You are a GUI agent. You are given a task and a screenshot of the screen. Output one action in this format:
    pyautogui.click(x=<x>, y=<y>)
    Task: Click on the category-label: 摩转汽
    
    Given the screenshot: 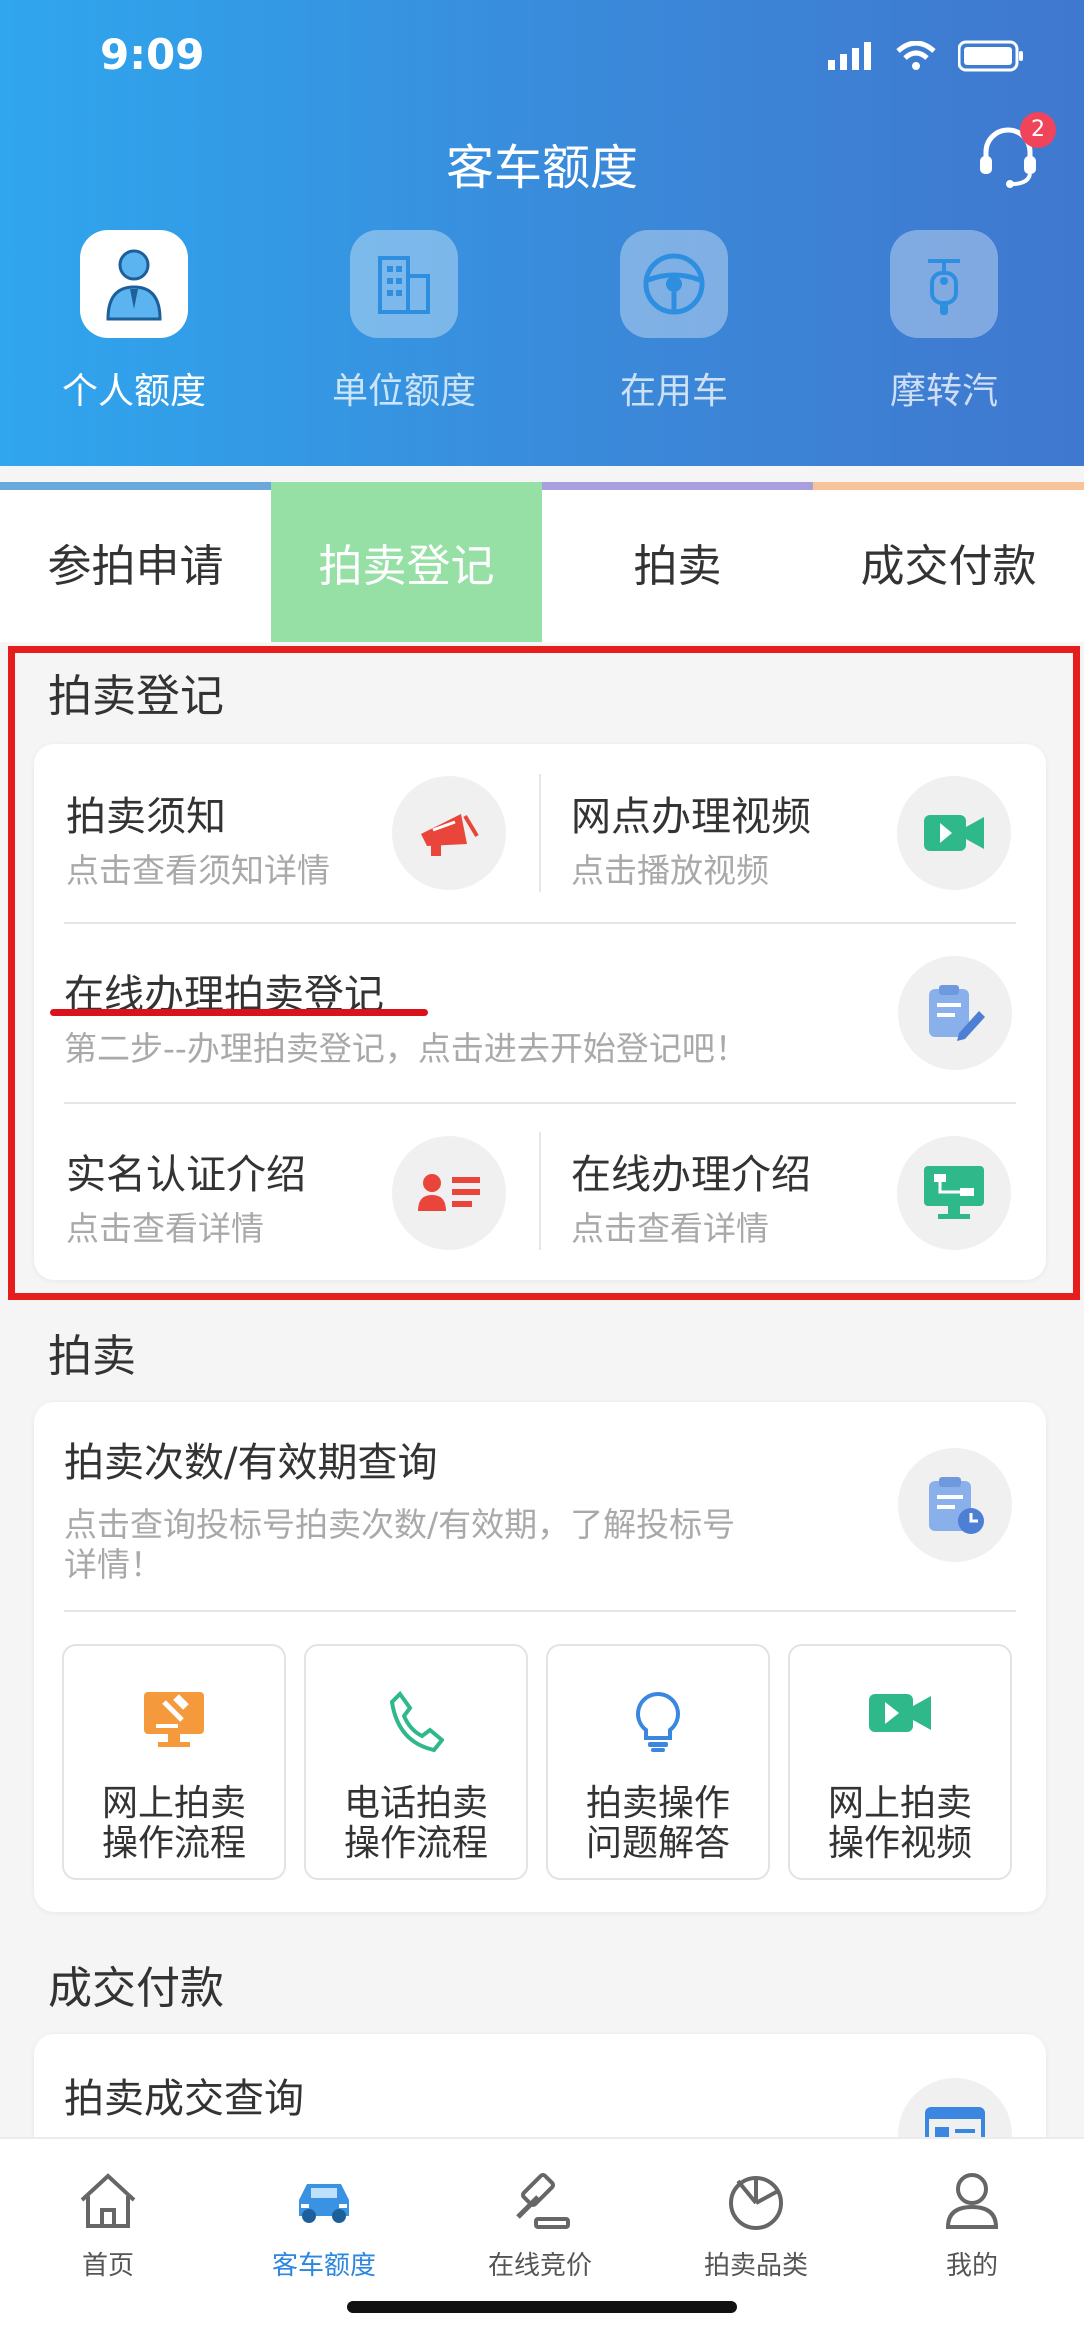 What is the action you would take?
    pyautogui.click(x=943, y=391)
    